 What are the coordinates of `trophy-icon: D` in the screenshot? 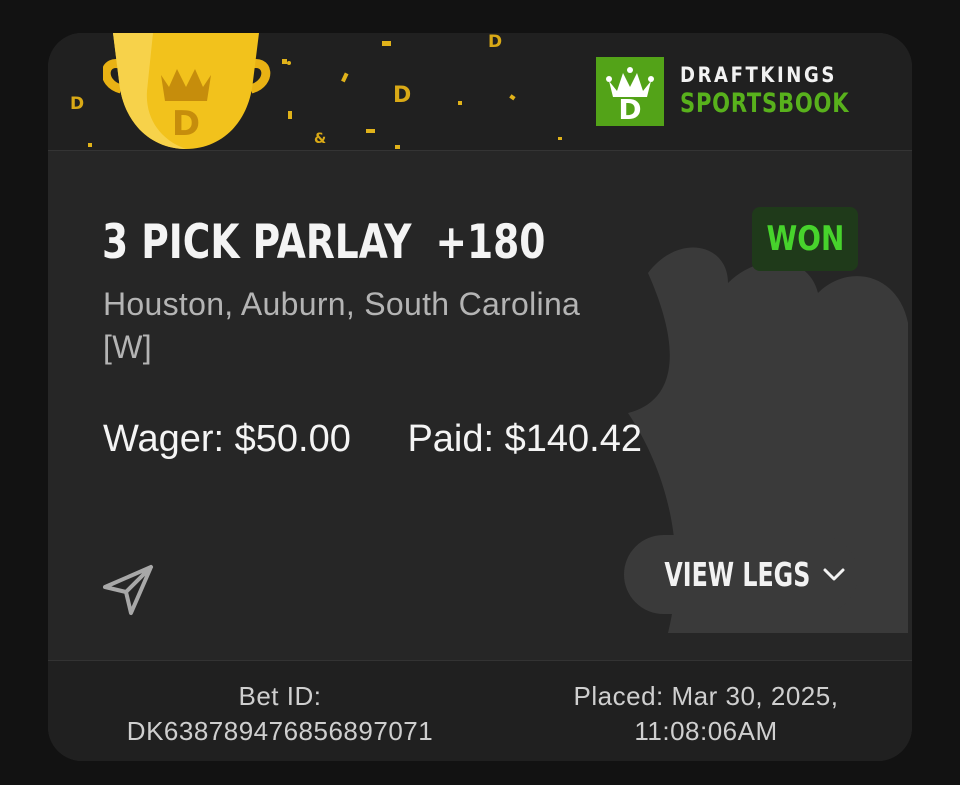 It's located at (187, 91).